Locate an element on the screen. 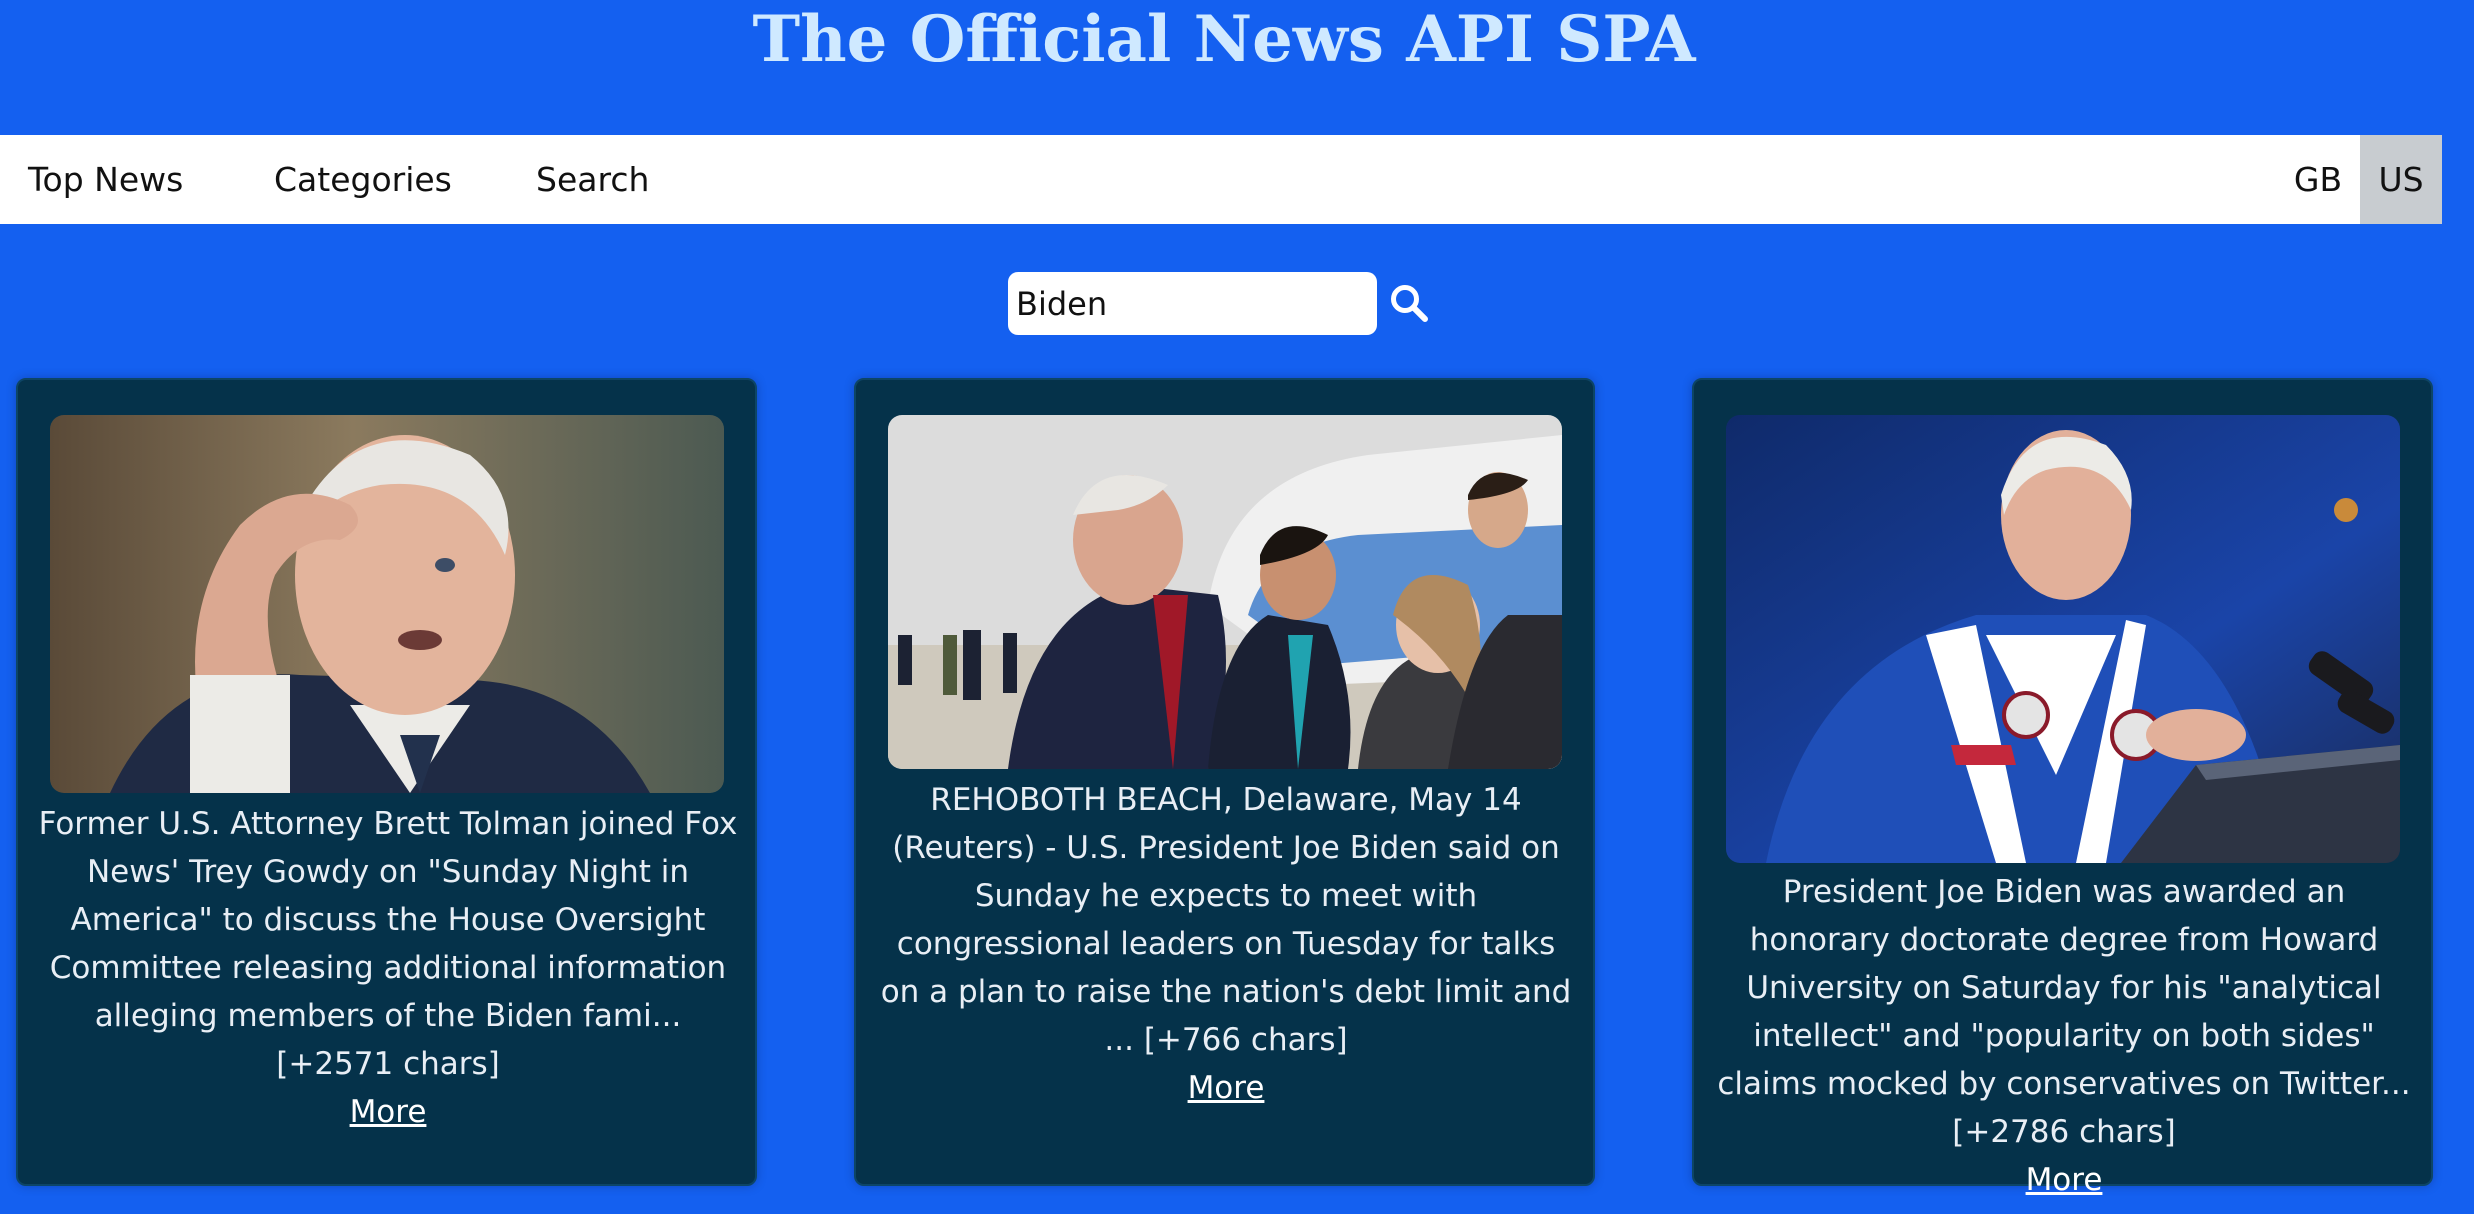 This screenshot has width=2474, height=1214. search-icon is located at coordinates (1409, 303).